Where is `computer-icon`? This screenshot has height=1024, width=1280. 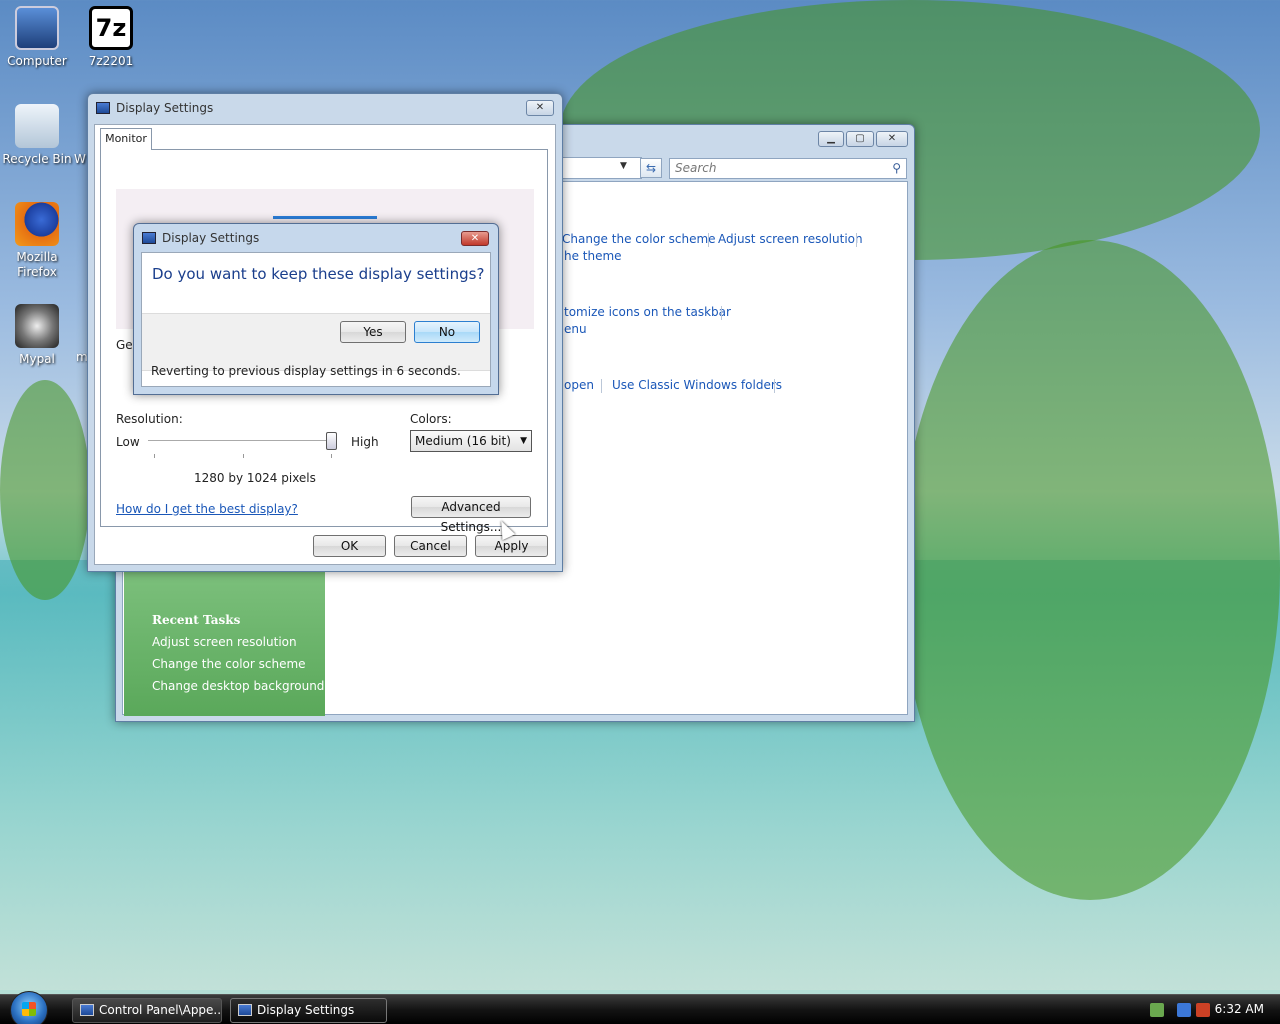
computer-icon is located at coordinates (37, 28).